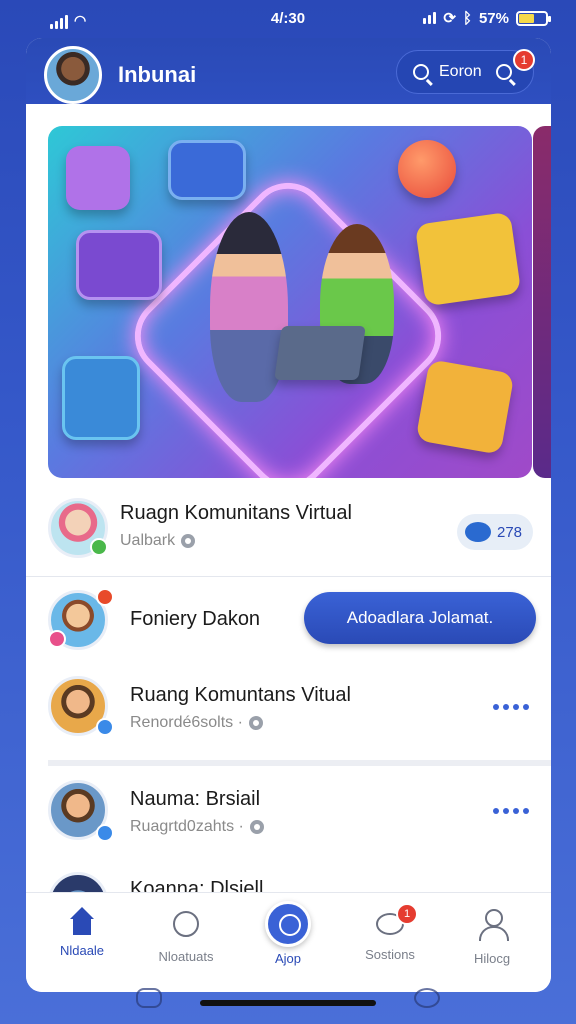  I want to click on map-tile, so click(465, 407).